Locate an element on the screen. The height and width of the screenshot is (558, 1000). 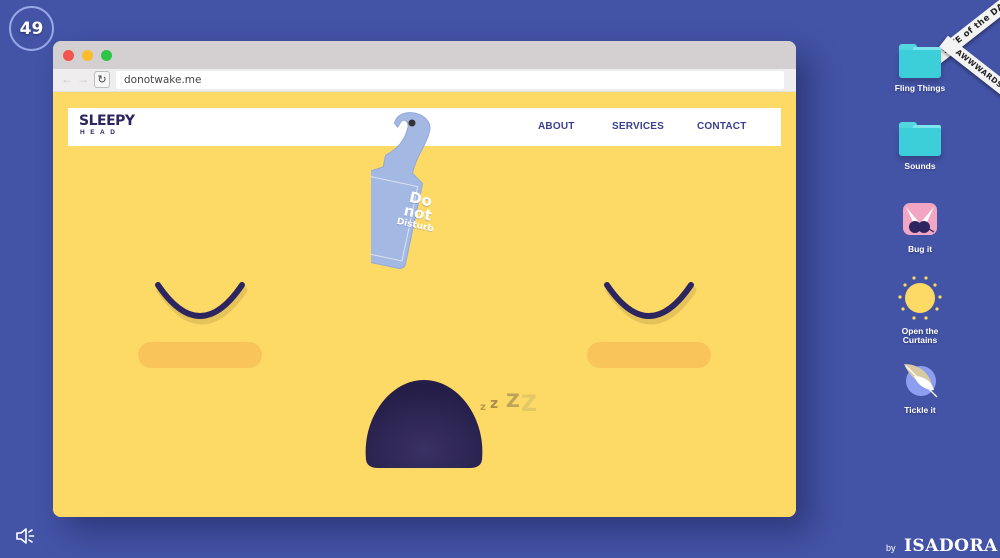
desktop-icon-tickle-it: Tickle it is located at coordinates (920, 387).